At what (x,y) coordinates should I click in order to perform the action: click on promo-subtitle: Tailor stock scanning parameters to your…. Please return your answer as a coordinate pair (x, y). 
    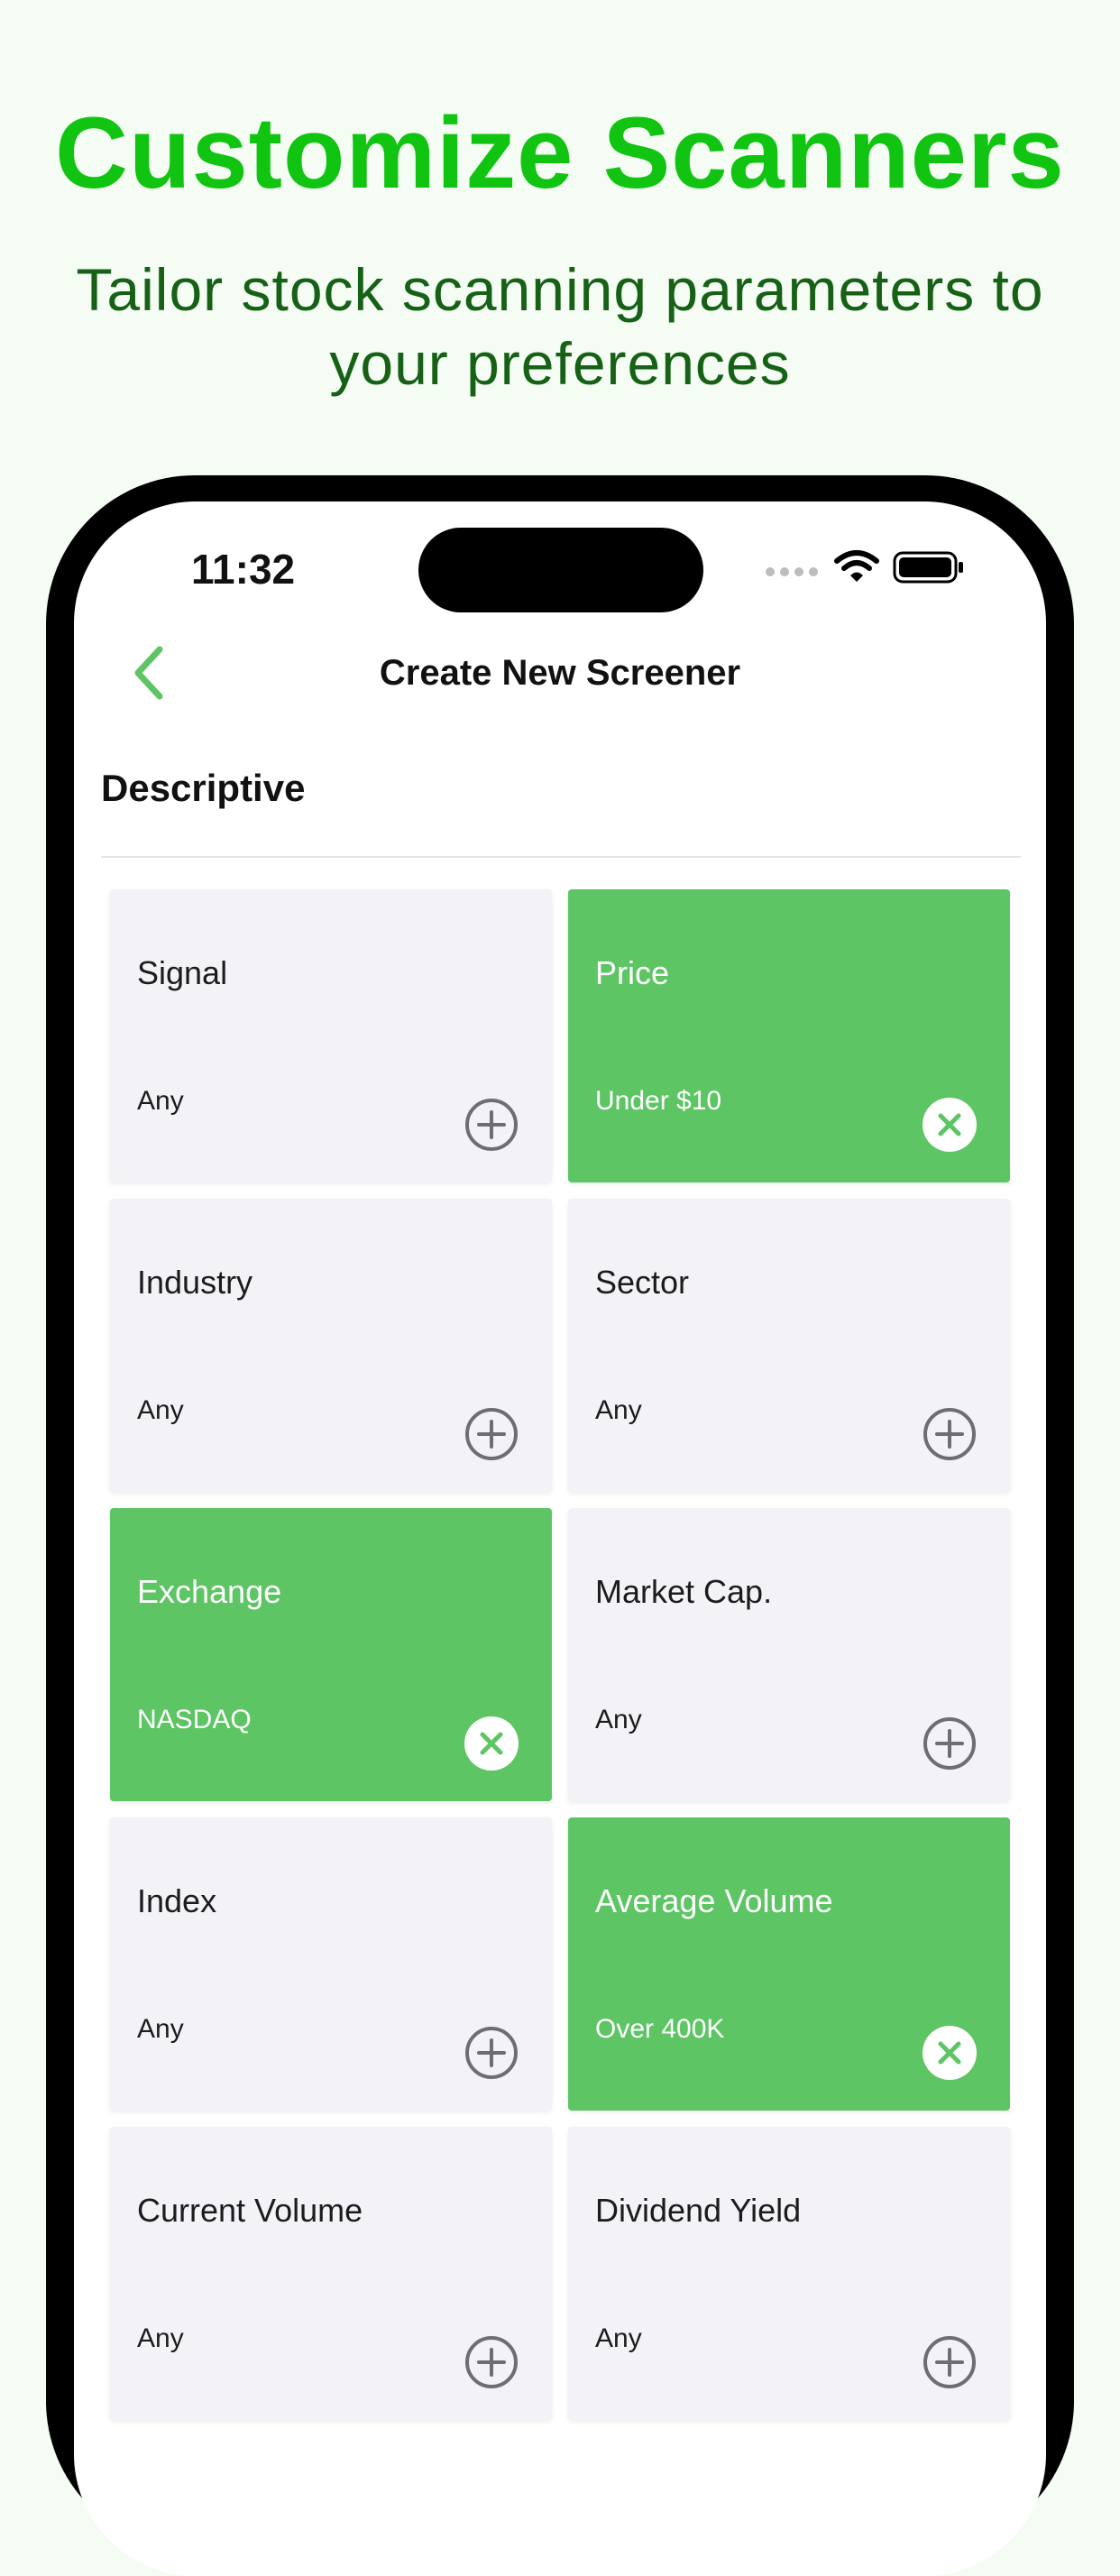
    Looking at the image, I should click on (560, 326).